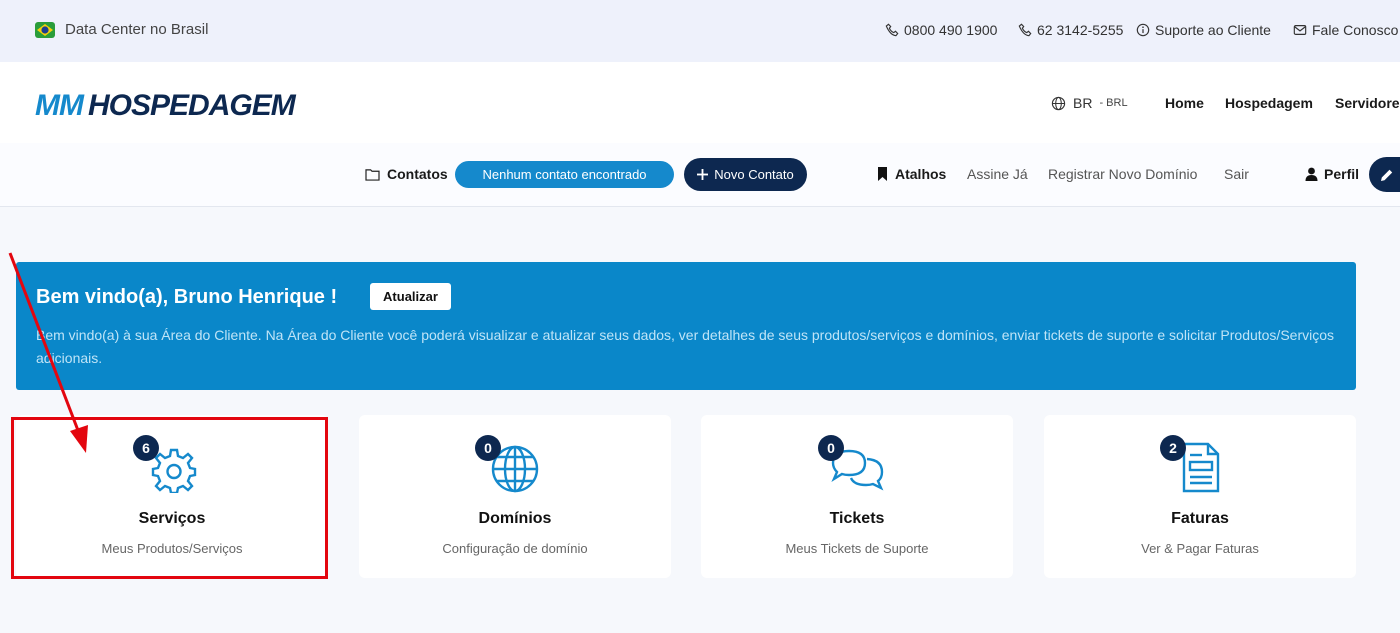  I want to click on shortcut-assine: Assine Já, so click(997, 174).